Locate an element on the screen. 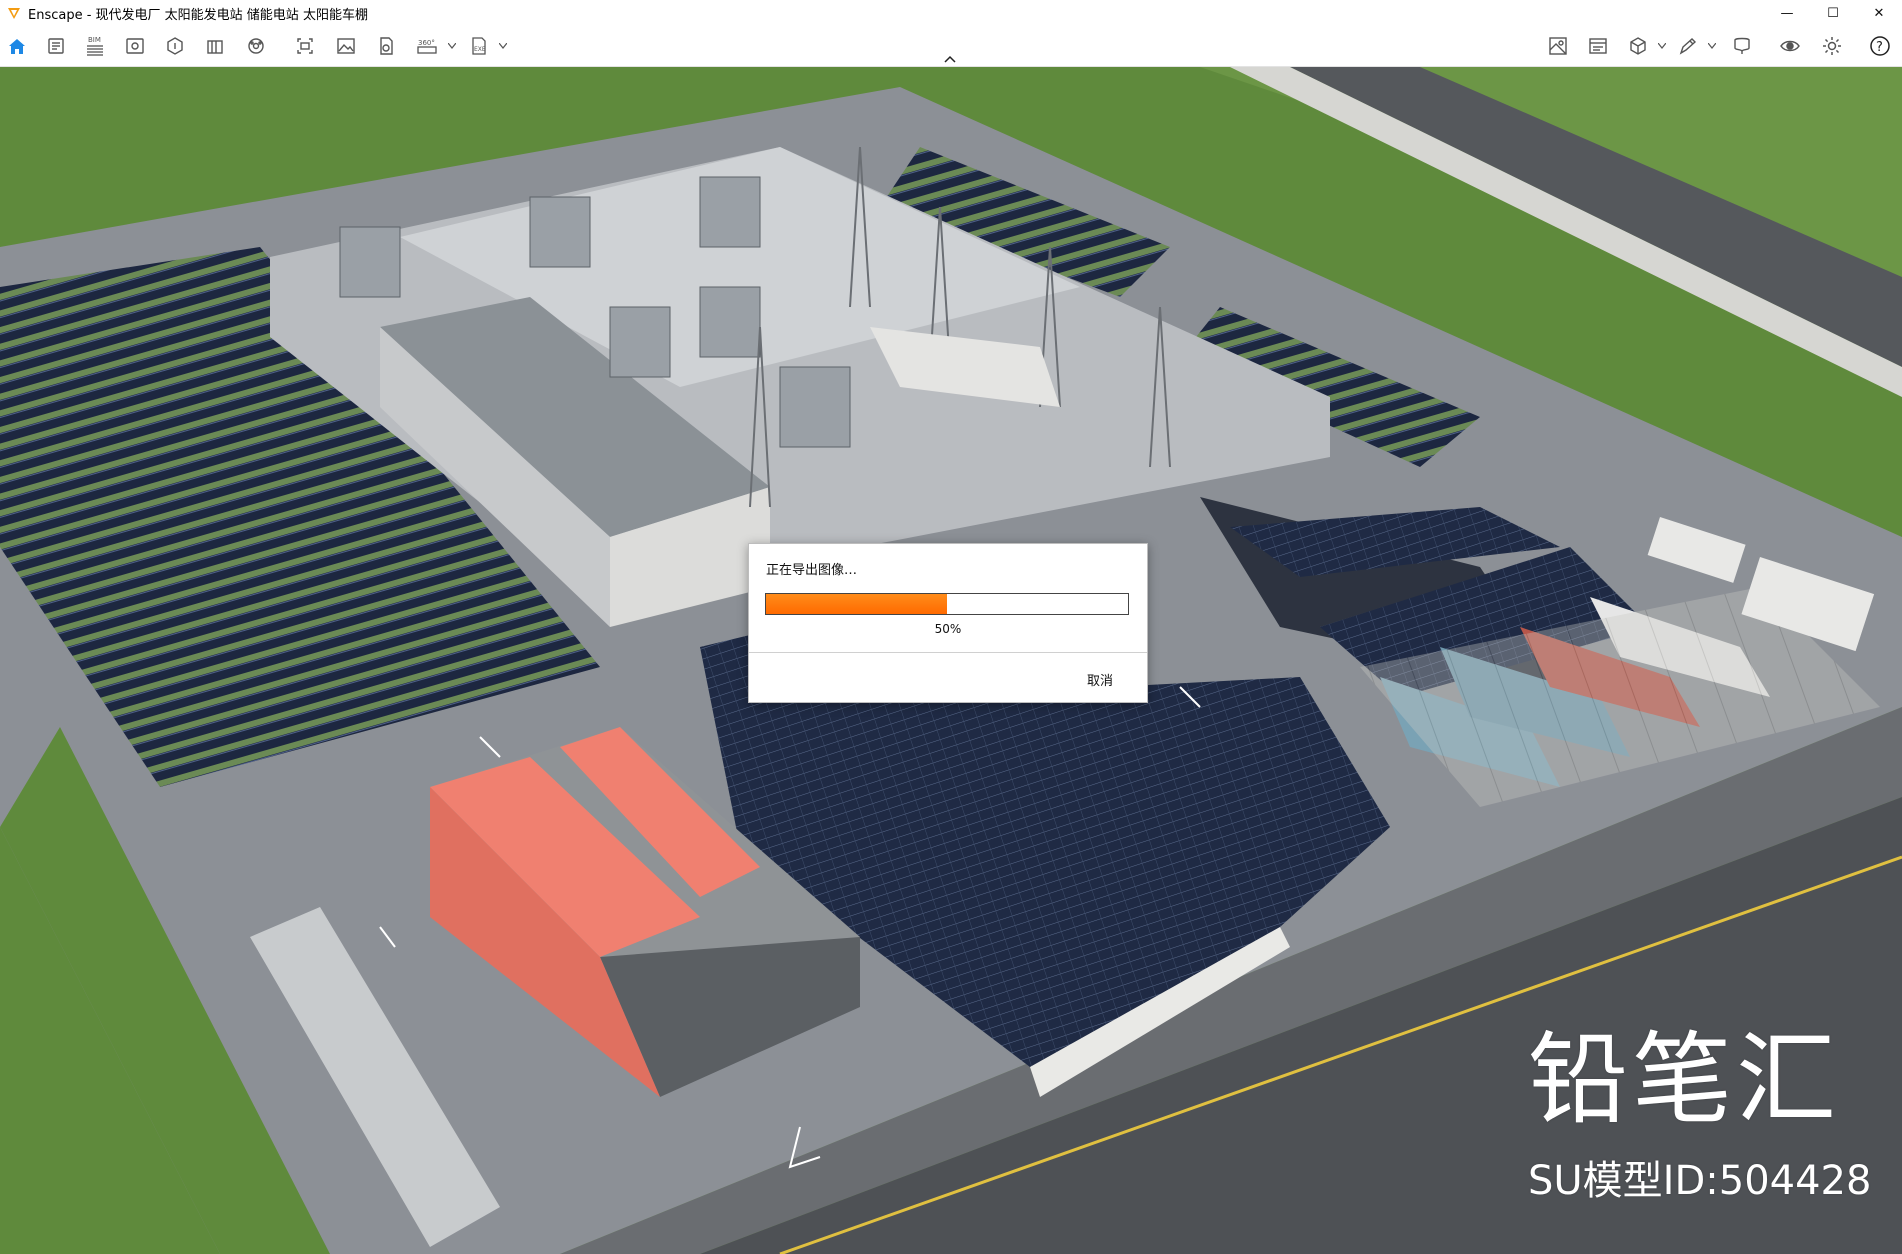 The image size is (1902, 1254). batch-export-icon is located at coordinates (386, 46).